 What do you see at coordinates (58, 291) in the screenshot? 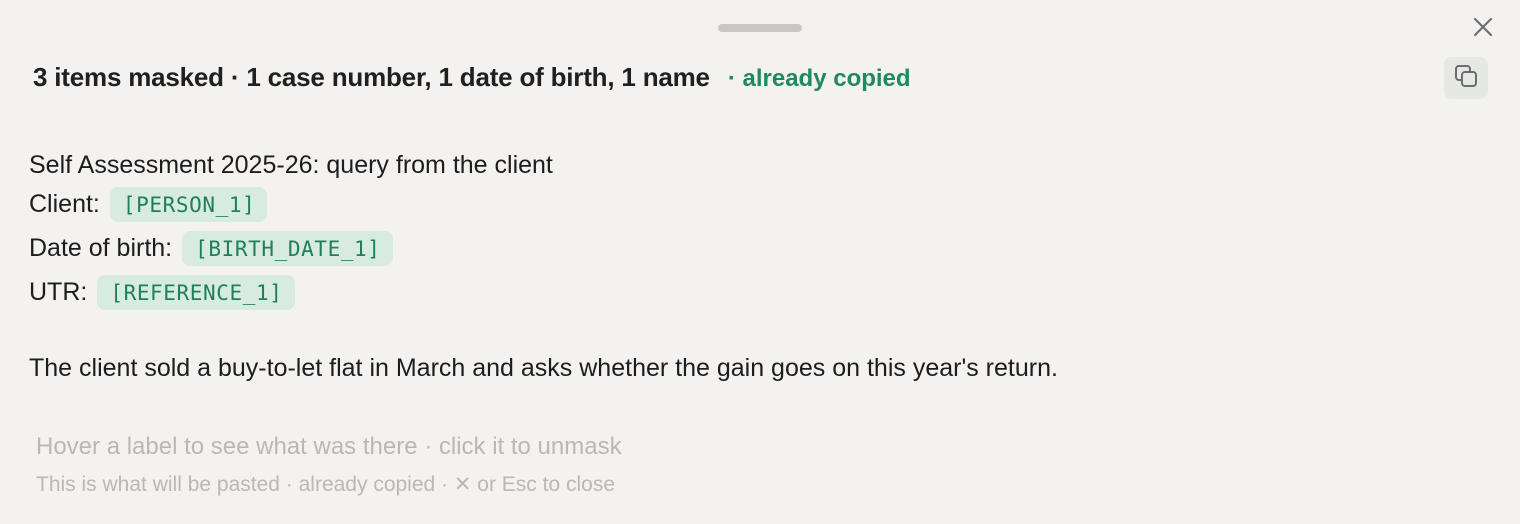
I see `field-label: UTR:` at bounding box center [58, 291].